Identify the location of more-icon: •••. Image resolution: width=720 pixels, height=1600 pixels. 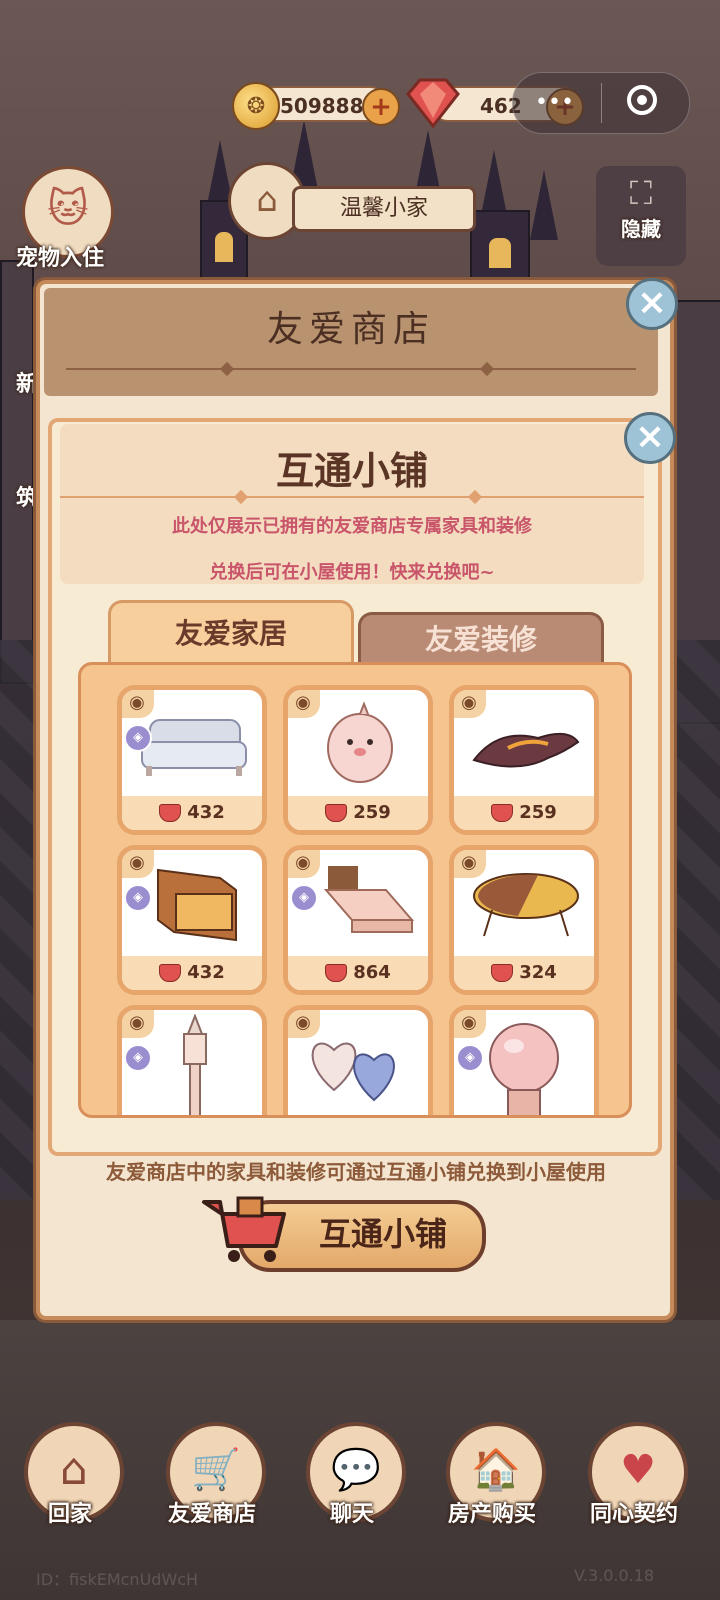
(554, 103).